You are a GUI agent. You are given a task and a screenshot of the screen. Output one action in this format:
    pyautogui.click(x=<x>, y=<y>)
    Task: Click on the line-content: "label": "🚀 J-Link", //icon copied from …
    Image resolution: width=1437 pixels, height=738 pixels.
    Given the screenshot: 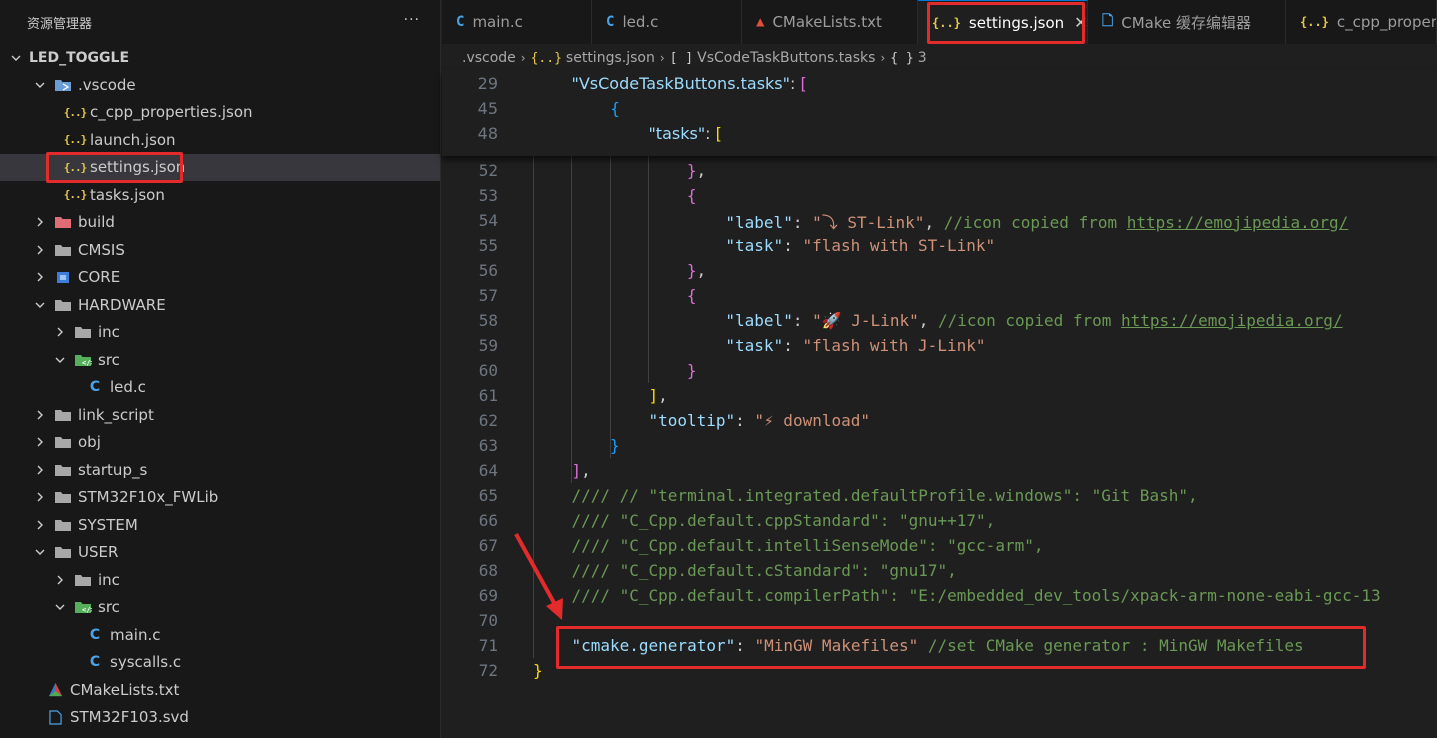 What is the action you would take?
    pyautogui.click(x=1033, y=320)
    